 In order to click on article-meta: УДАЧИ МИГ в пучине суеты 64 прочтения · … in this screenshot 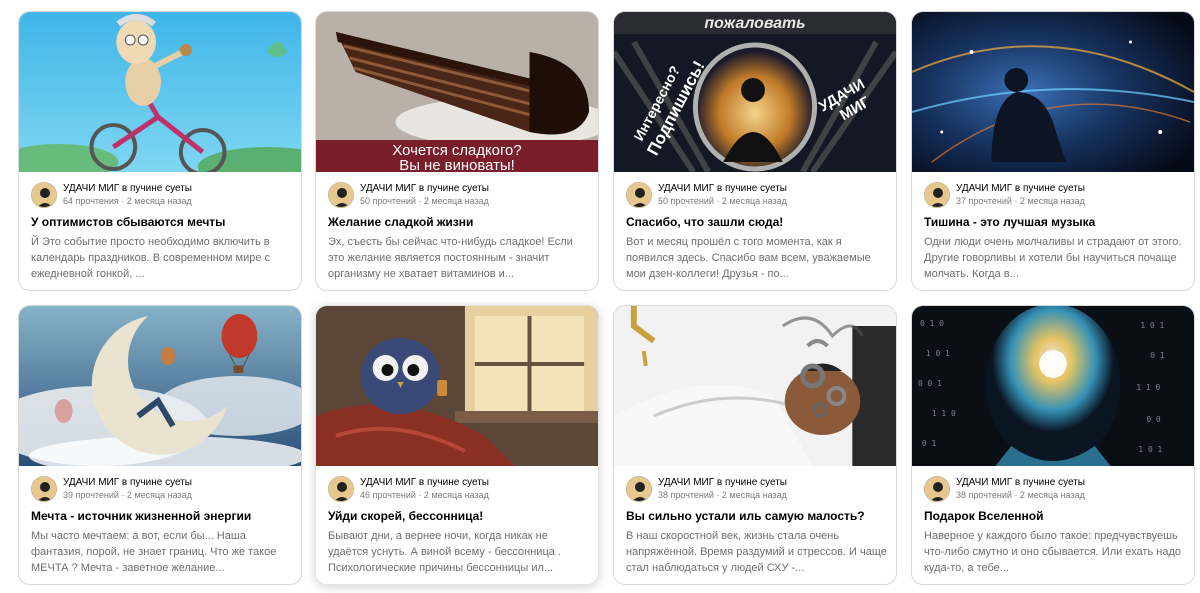, I will do `click(161, 195)`.